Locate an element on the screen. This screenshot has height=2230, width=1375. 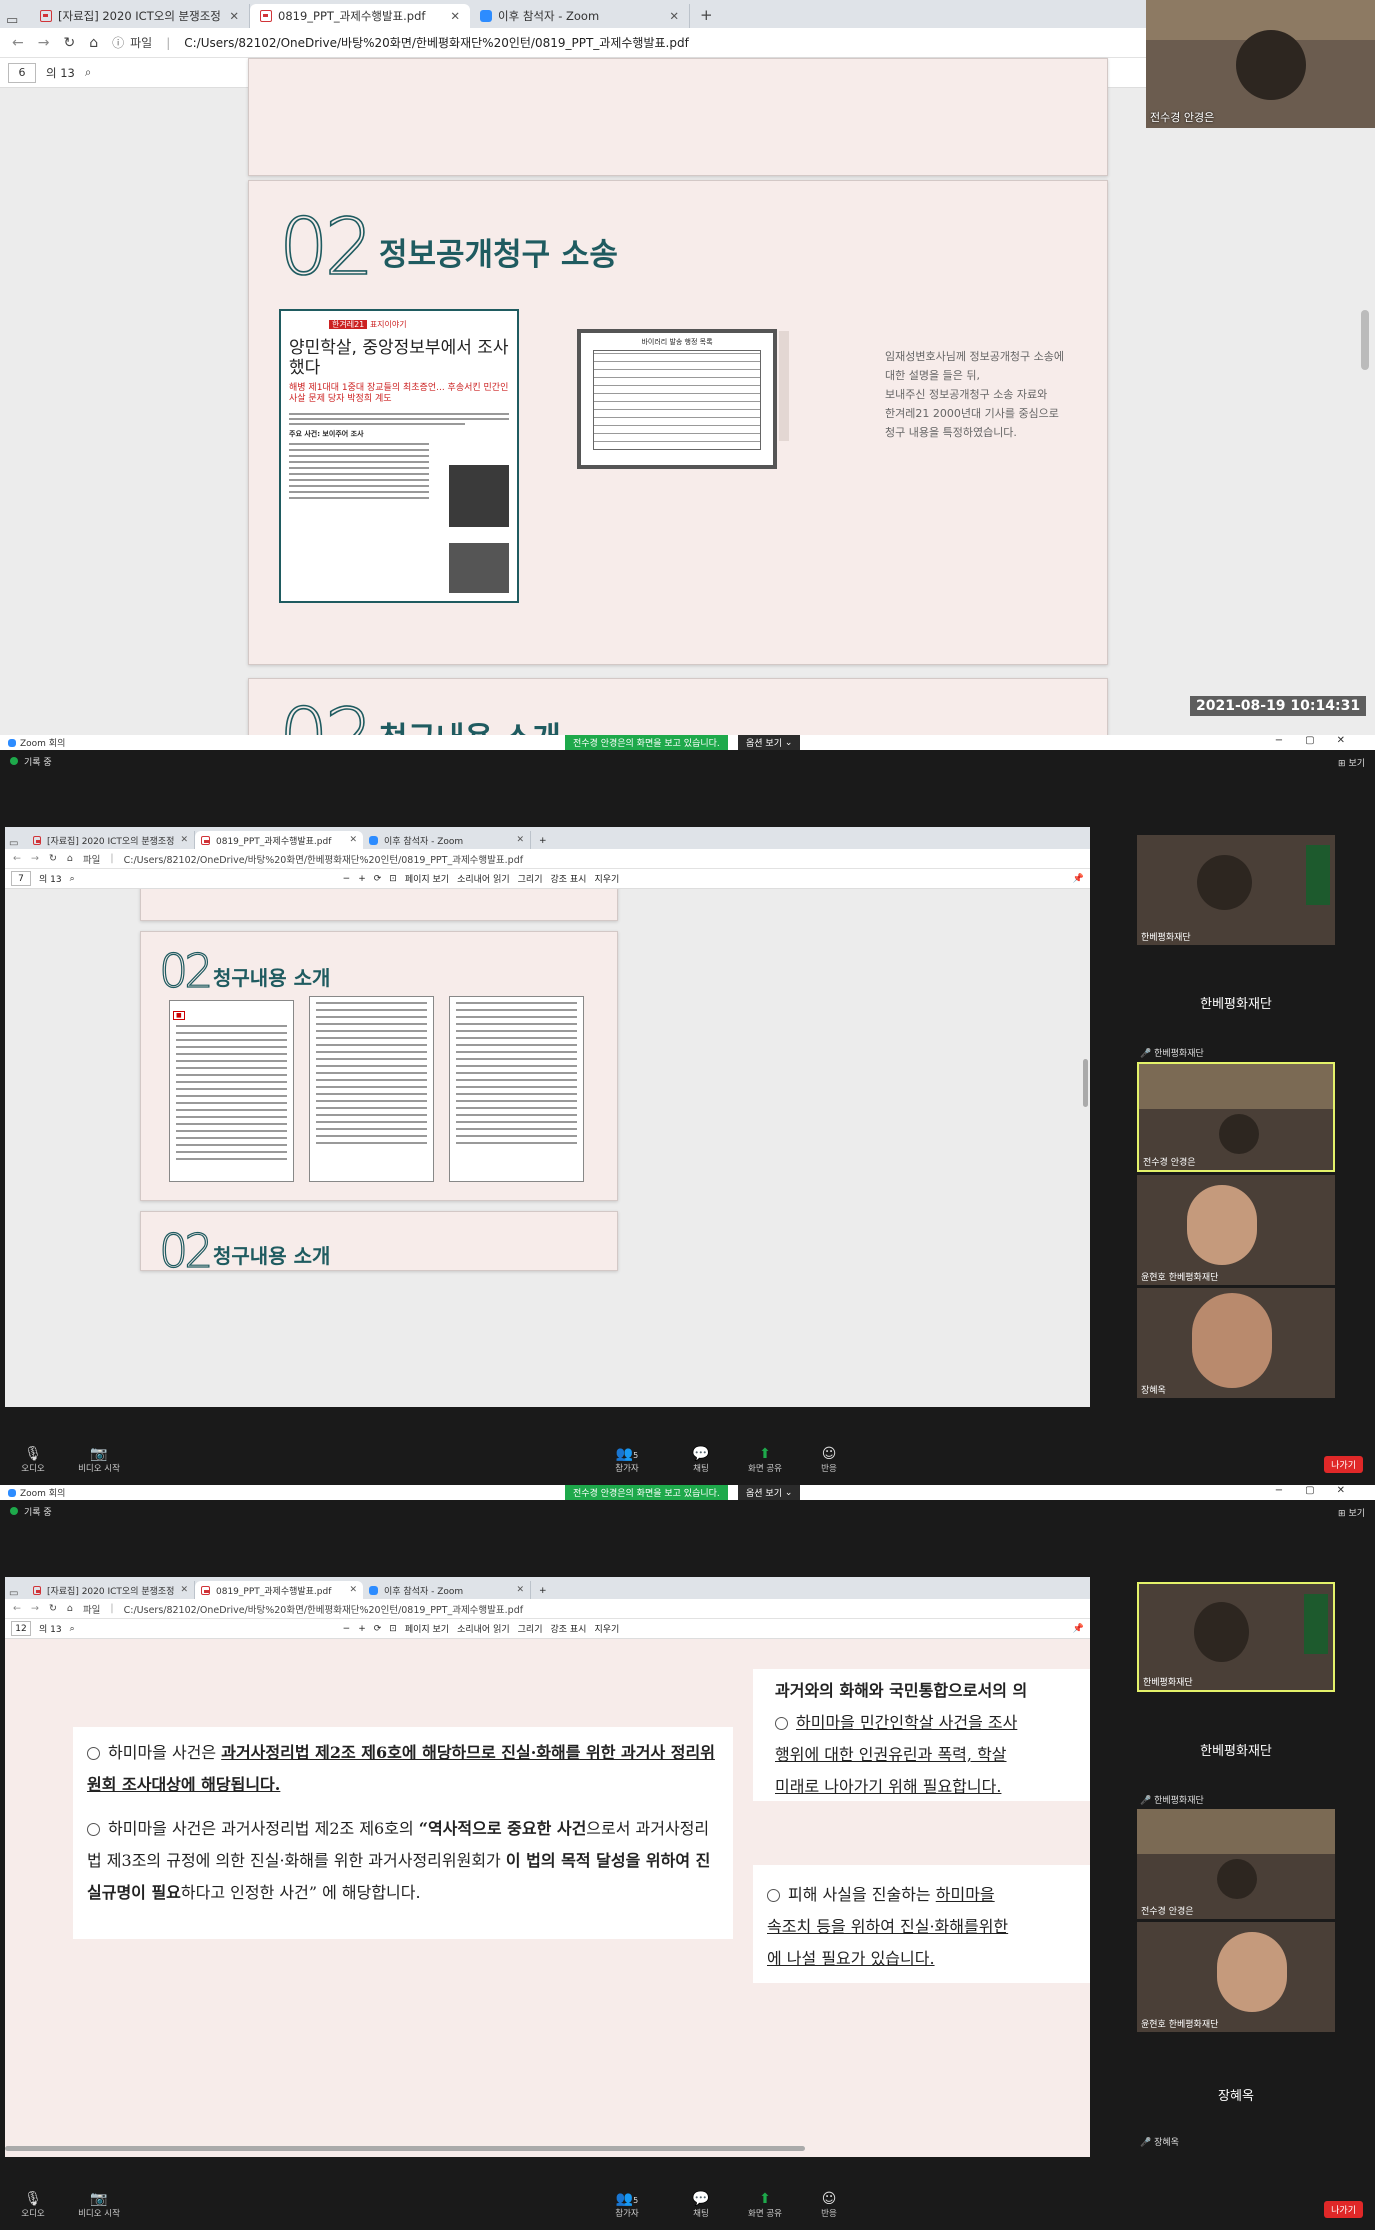
text-span: 하다고 인정한 사건” 에 해당합니다. is located at coordinates (300, 1892).